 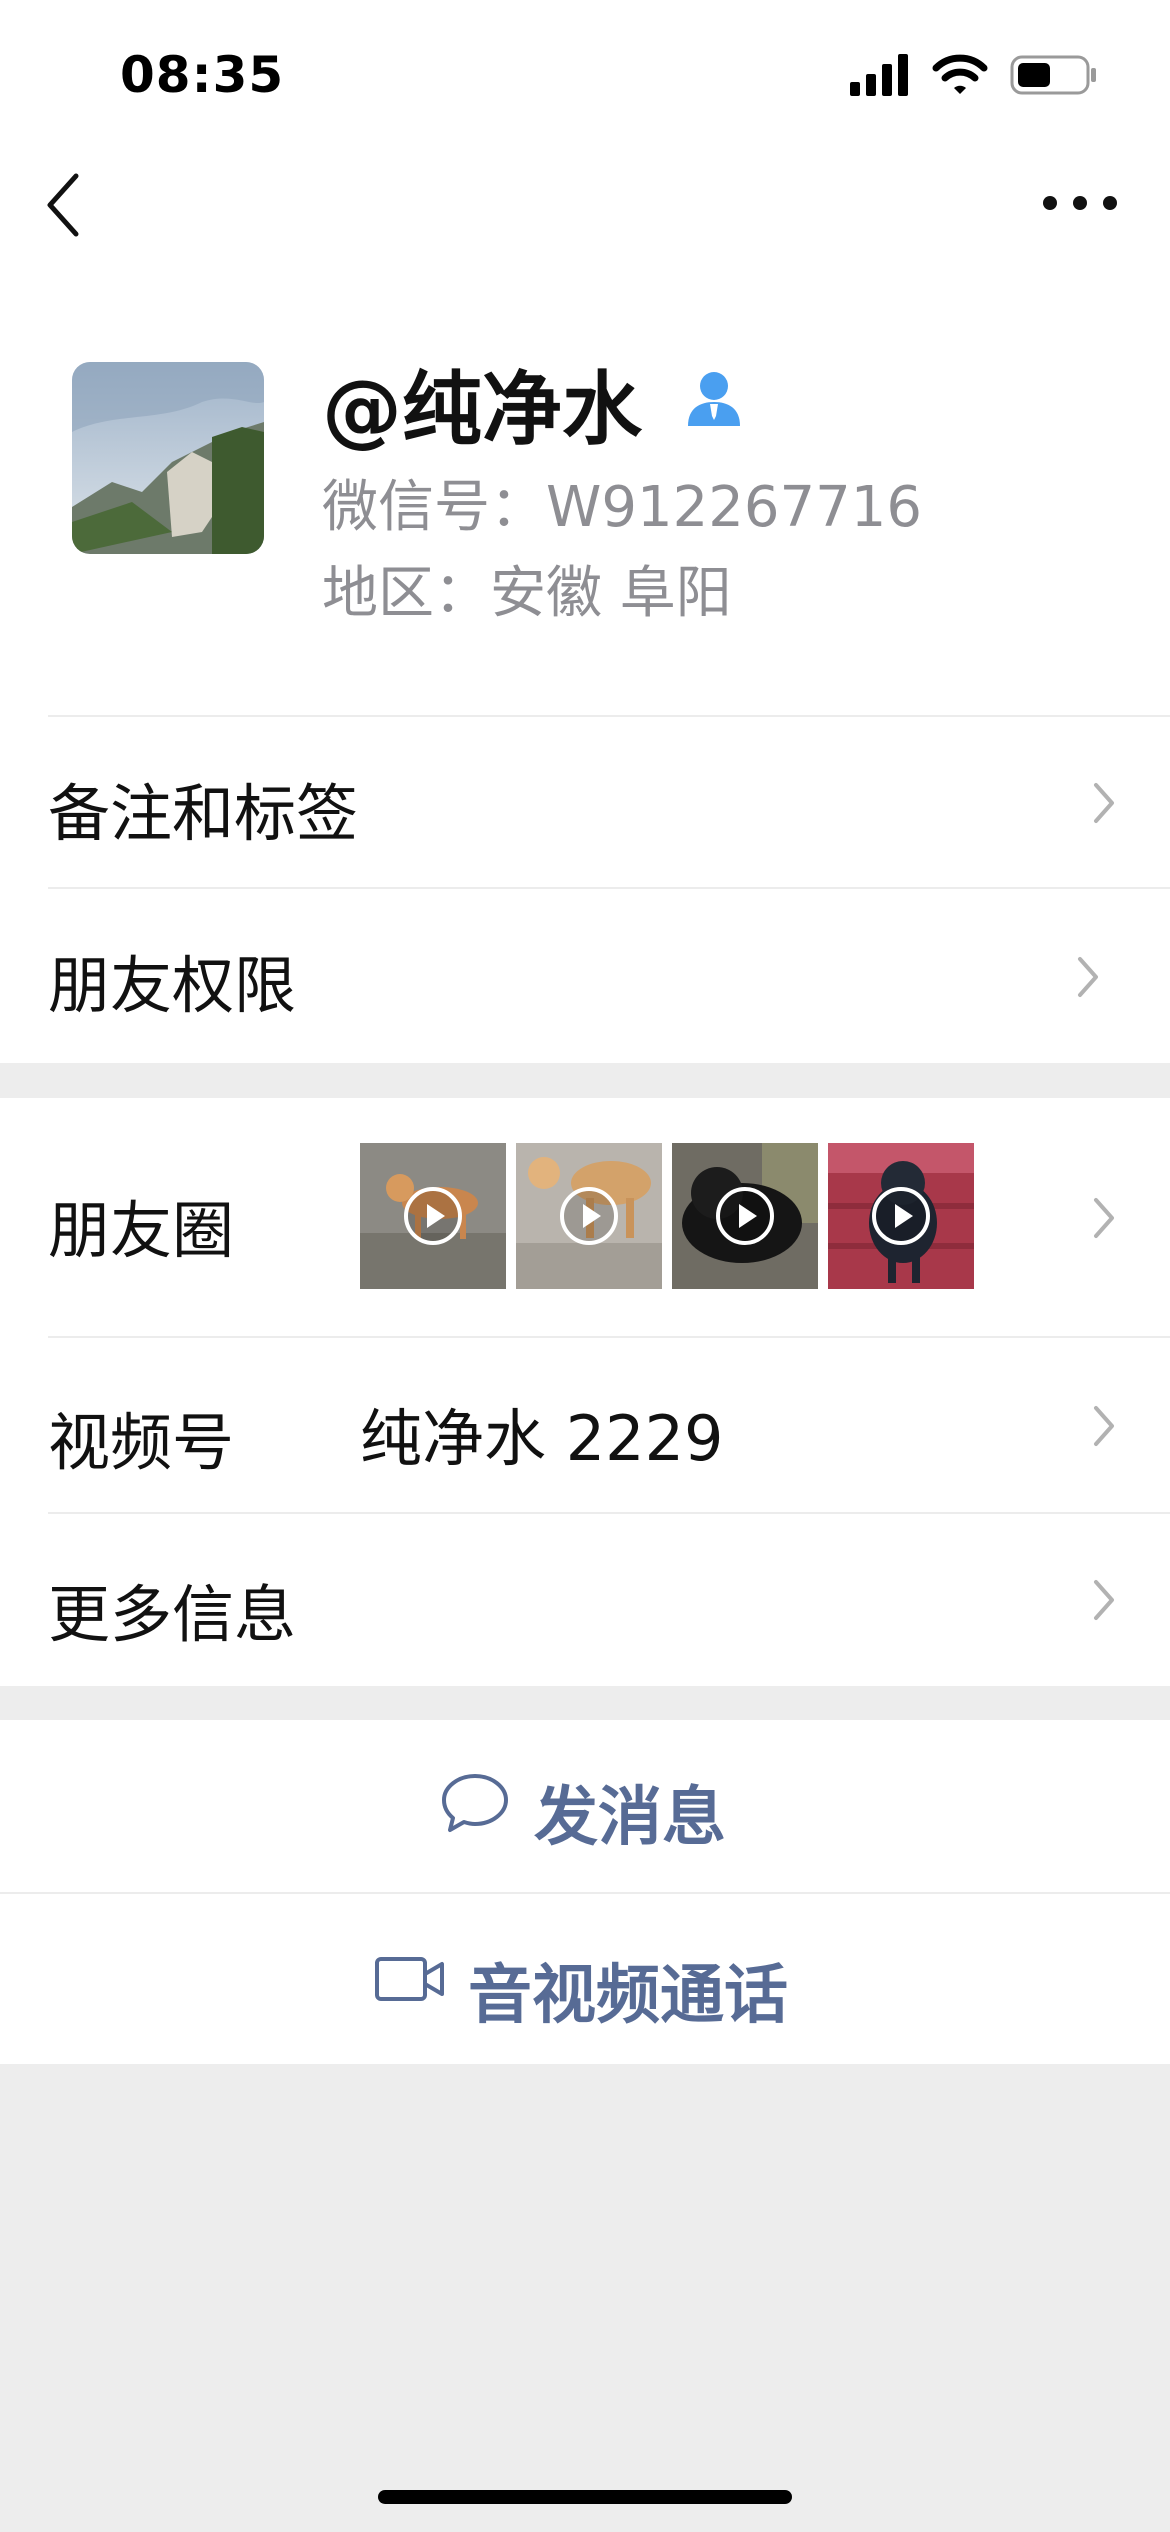 I want to click on wechat-id-label: 微信号：, so click(x=434, y=507).